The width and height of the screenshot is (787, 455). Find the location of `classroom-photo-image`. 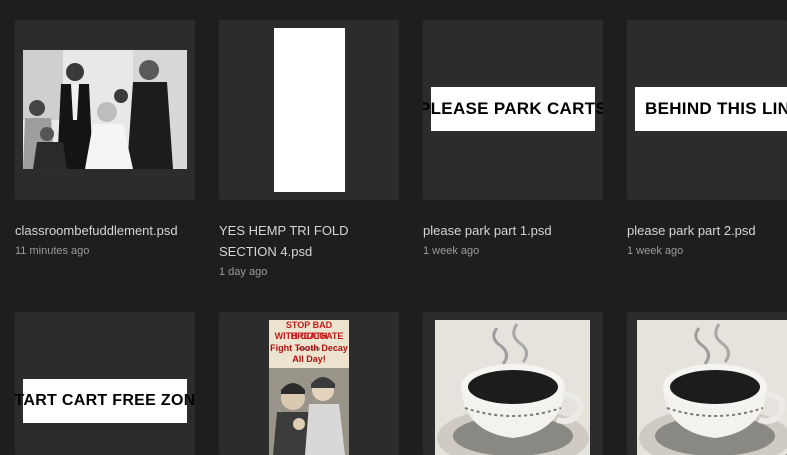

classroom-photo-image is located at coordinates (105, 109).